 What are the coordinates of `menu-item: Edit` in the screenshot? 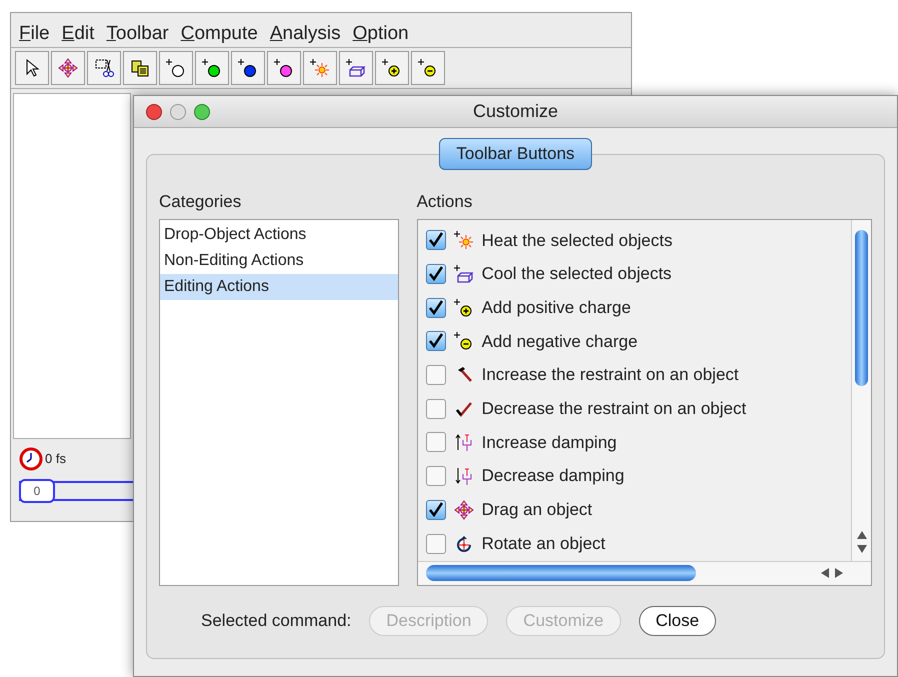 It's located at (78, 34).